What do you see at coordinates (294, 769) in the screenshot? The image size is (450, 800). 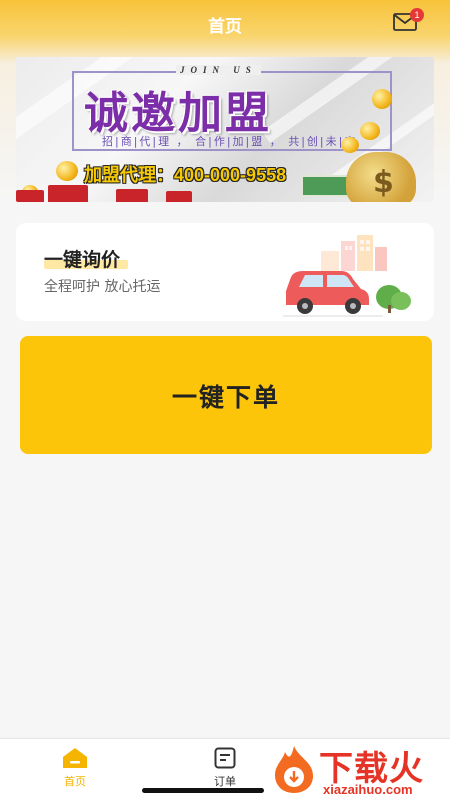 I see `flame-logo-icon` at bounding box center [294, 769].